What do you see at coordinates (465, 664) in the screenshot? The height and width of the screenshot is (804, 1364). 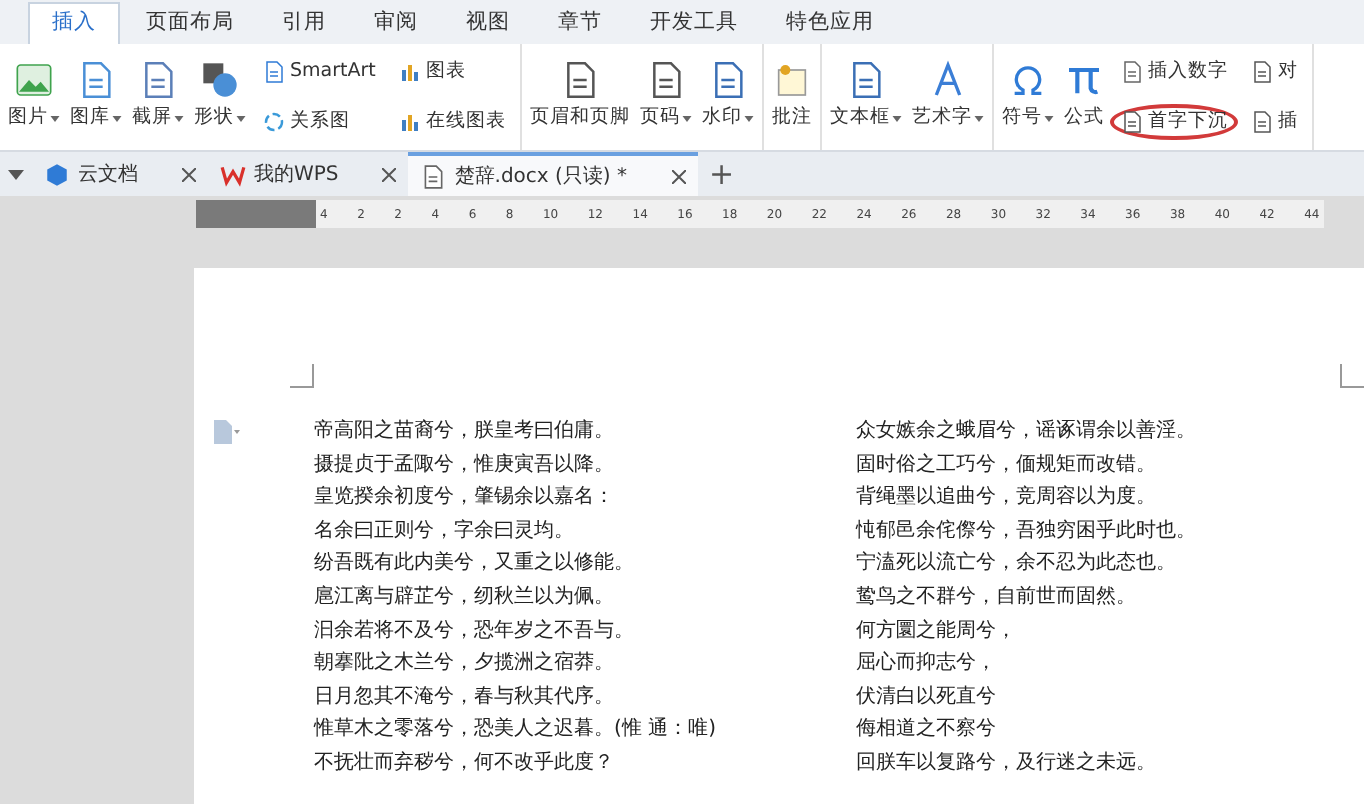 I see `poem-line: 朝搴阰之木兰兮，夕揽洲之宿莽。` at bounding box center [465, 664].